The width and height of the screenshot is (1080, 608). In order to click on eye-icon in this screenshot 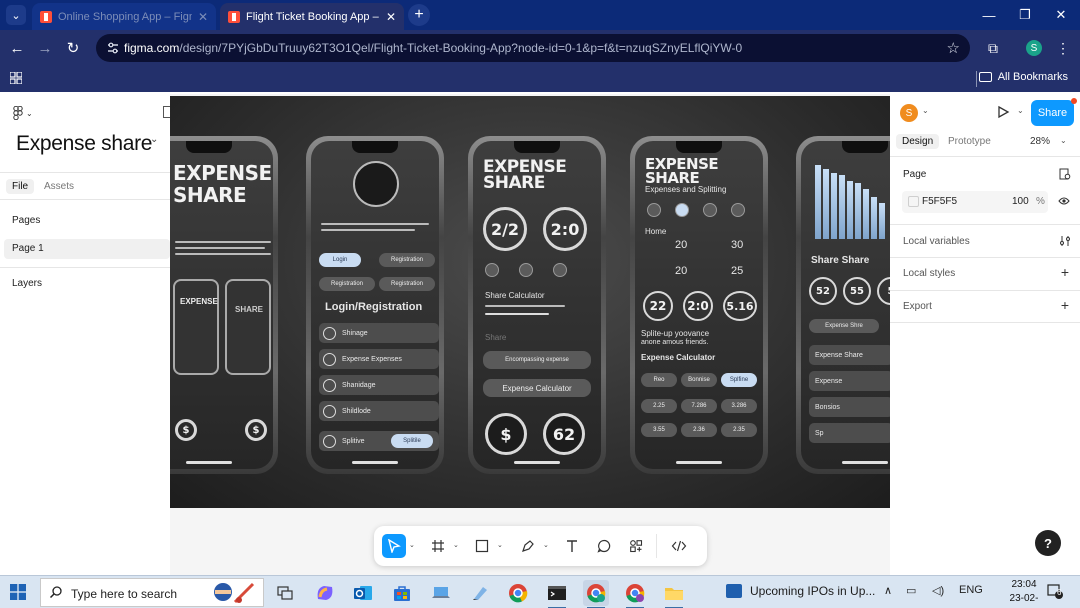, I will do `click(1064, 201)`.